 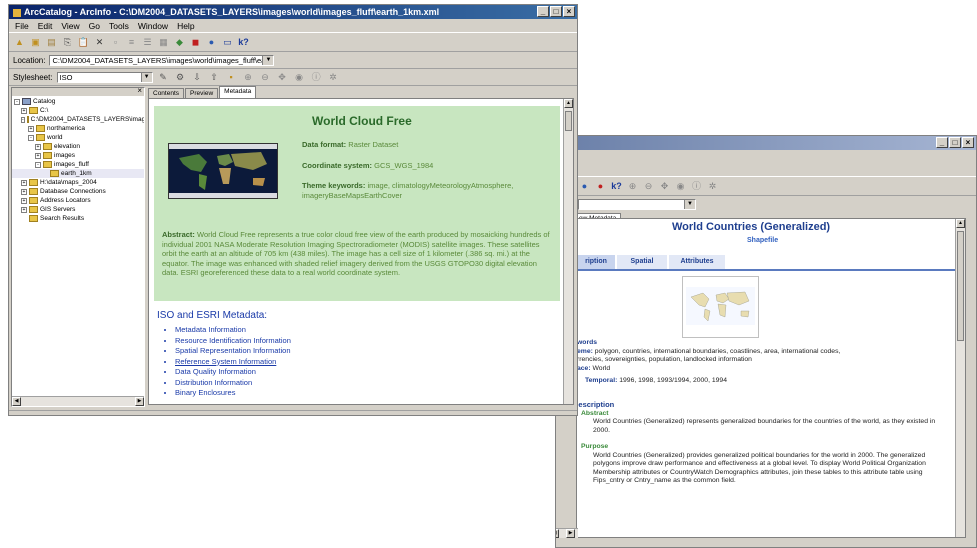 What do you see at coordinates (78, 191) in the screenshot?
I see `tree-item: + Database Connections` at bounding box center [78, 191].